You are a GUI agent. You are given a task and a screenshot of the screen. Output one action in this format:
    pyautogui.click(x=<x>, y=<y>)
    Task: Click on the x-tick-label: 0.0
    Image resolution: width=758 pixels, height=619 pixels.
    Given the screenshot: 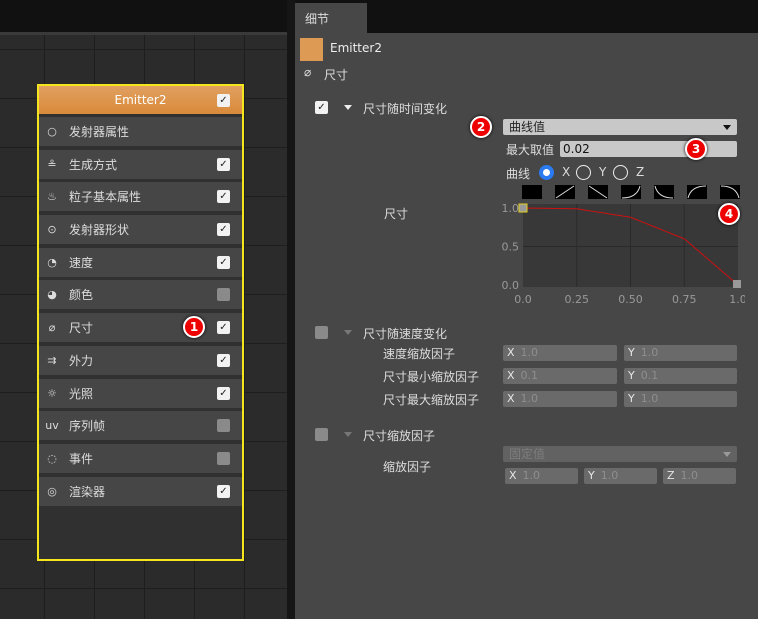 What is the action you would take?
    pyautogui.click(x=523, y=299)
    